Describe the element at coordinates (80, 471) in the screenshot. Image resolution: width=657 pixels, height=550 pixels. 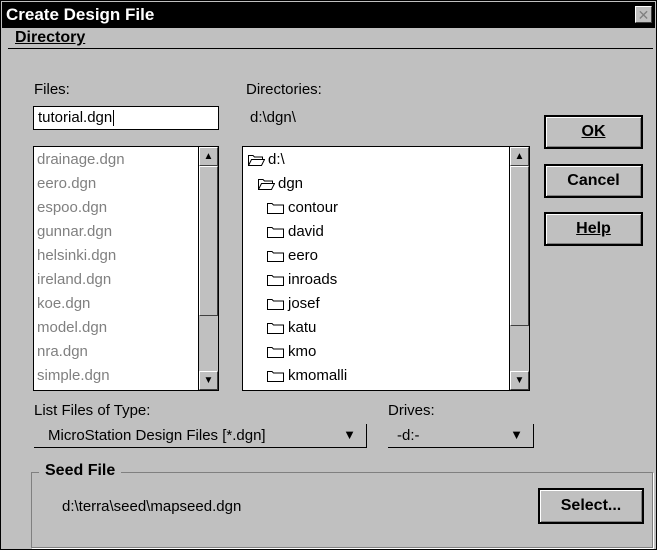
I see `seed-file-label: Seed File` at that location.